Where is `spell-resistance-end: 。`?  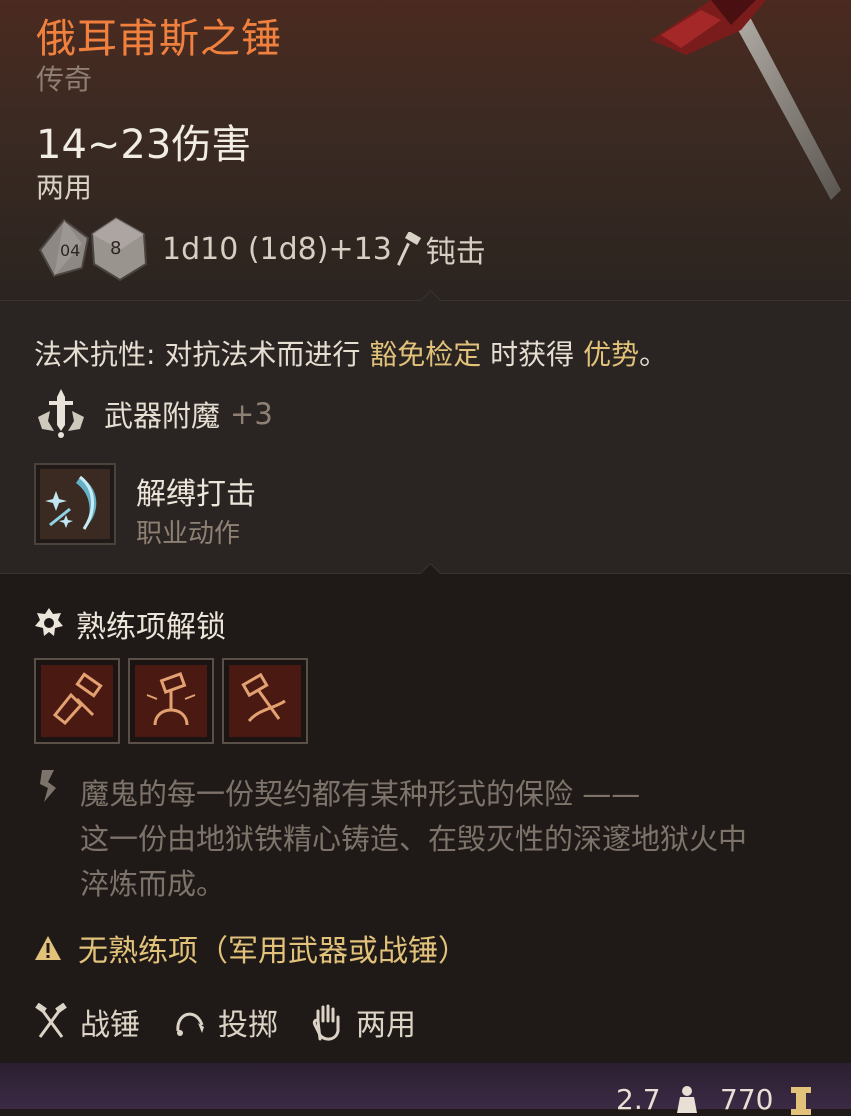
spell-resistance-end: 。 is located at coordinates (653, 354).